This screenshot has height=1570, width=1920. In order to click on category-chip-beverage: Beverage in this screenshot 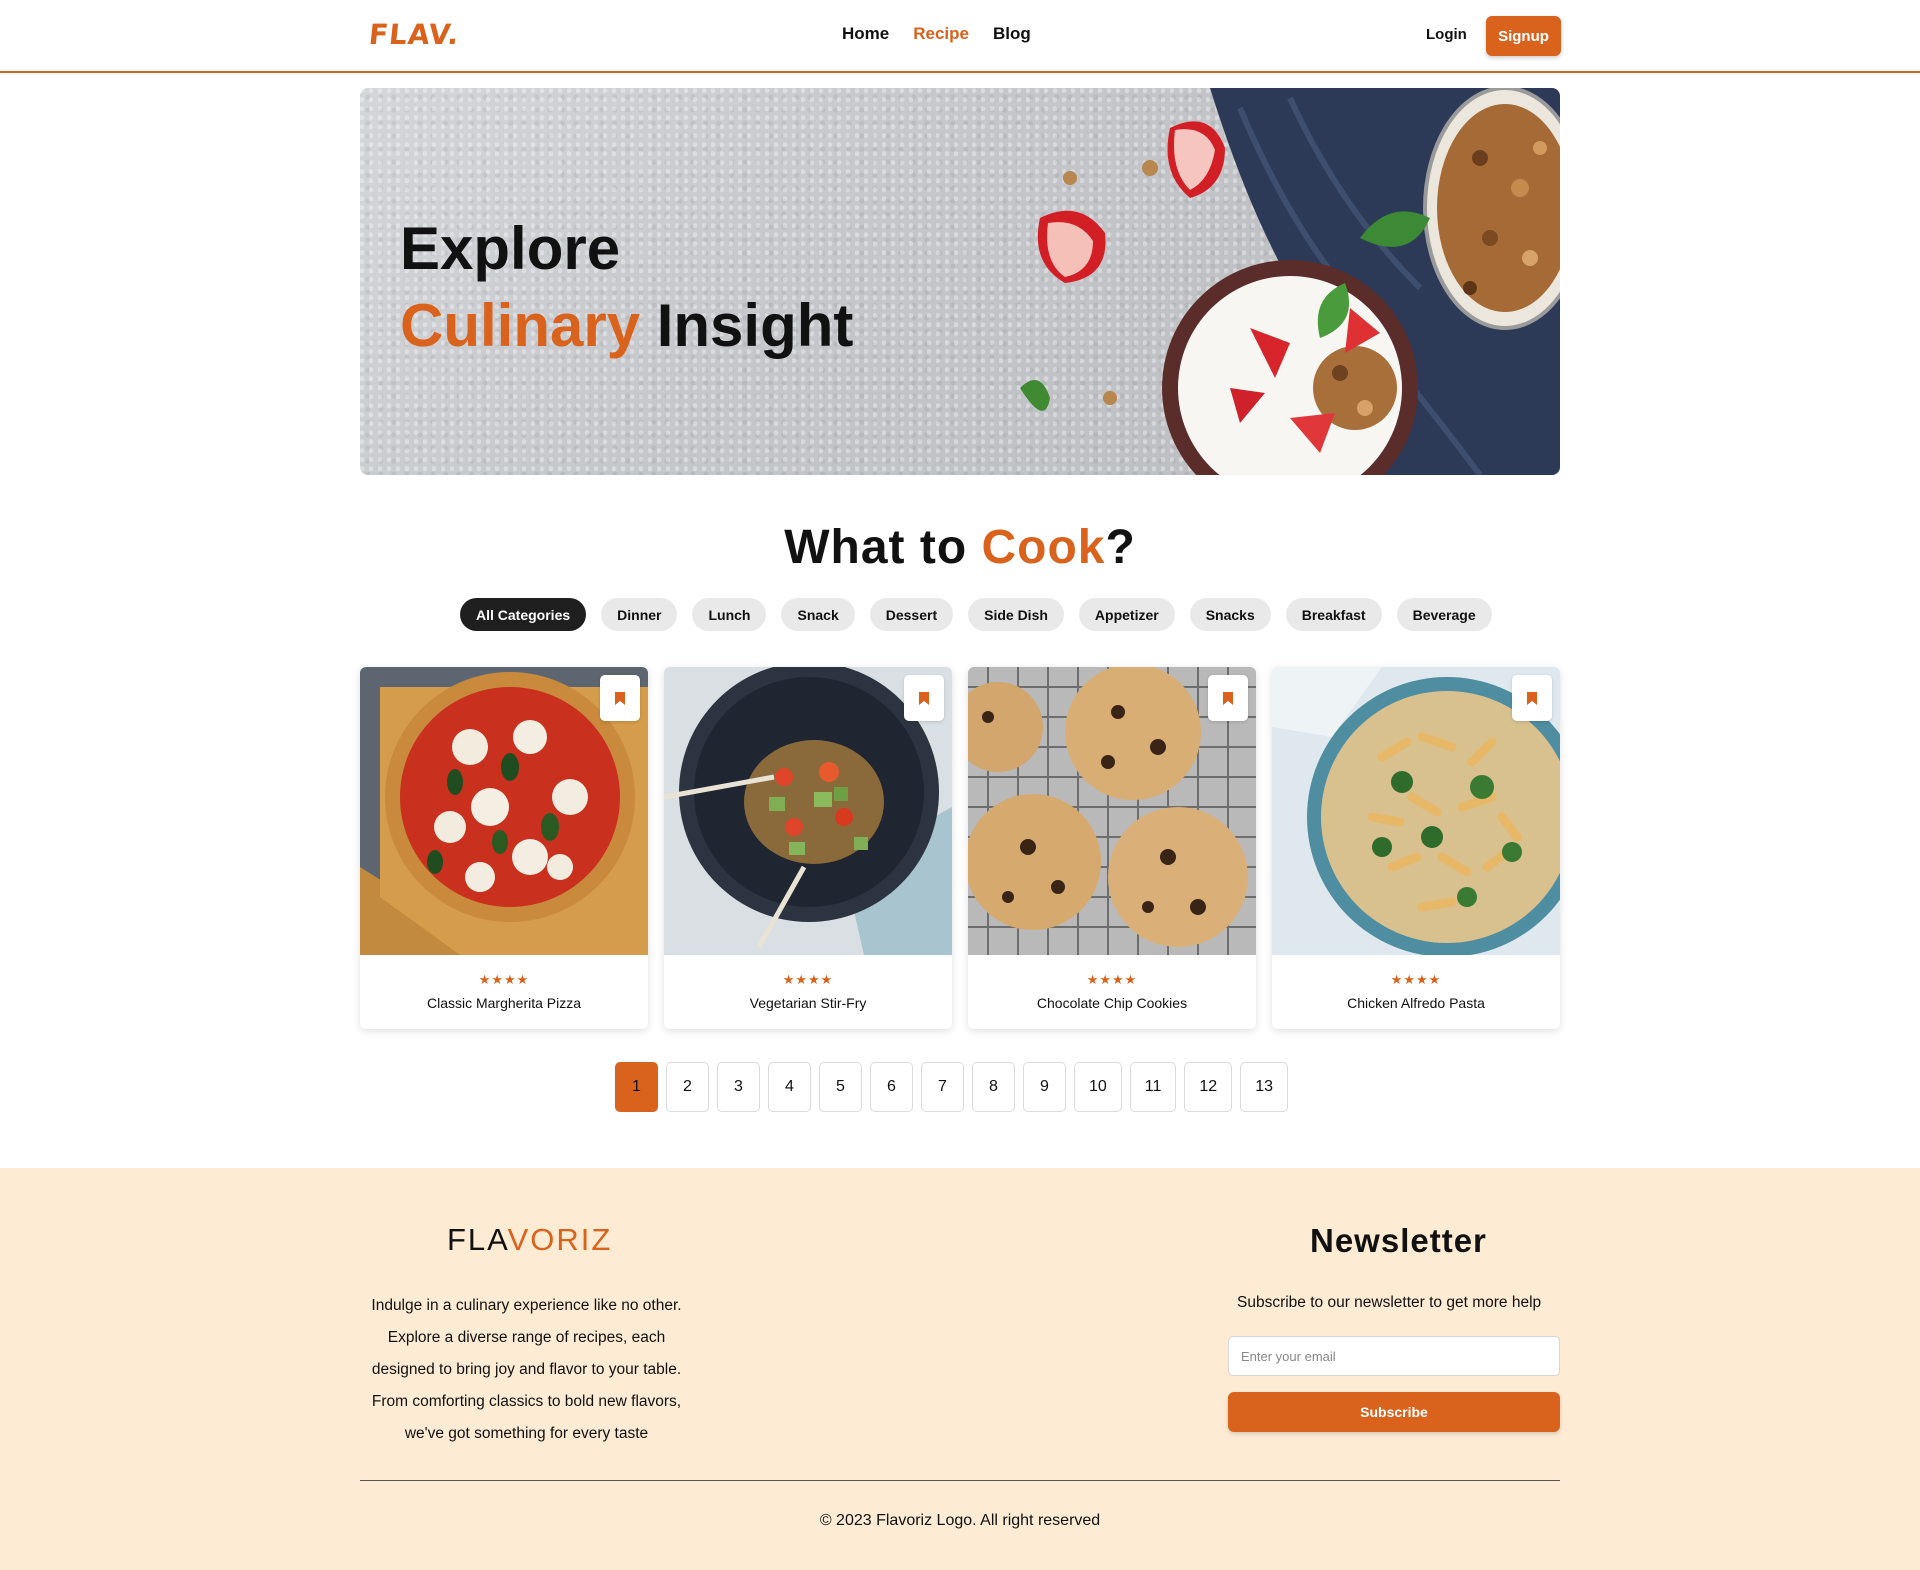, I will do `click(1444, 614)`.